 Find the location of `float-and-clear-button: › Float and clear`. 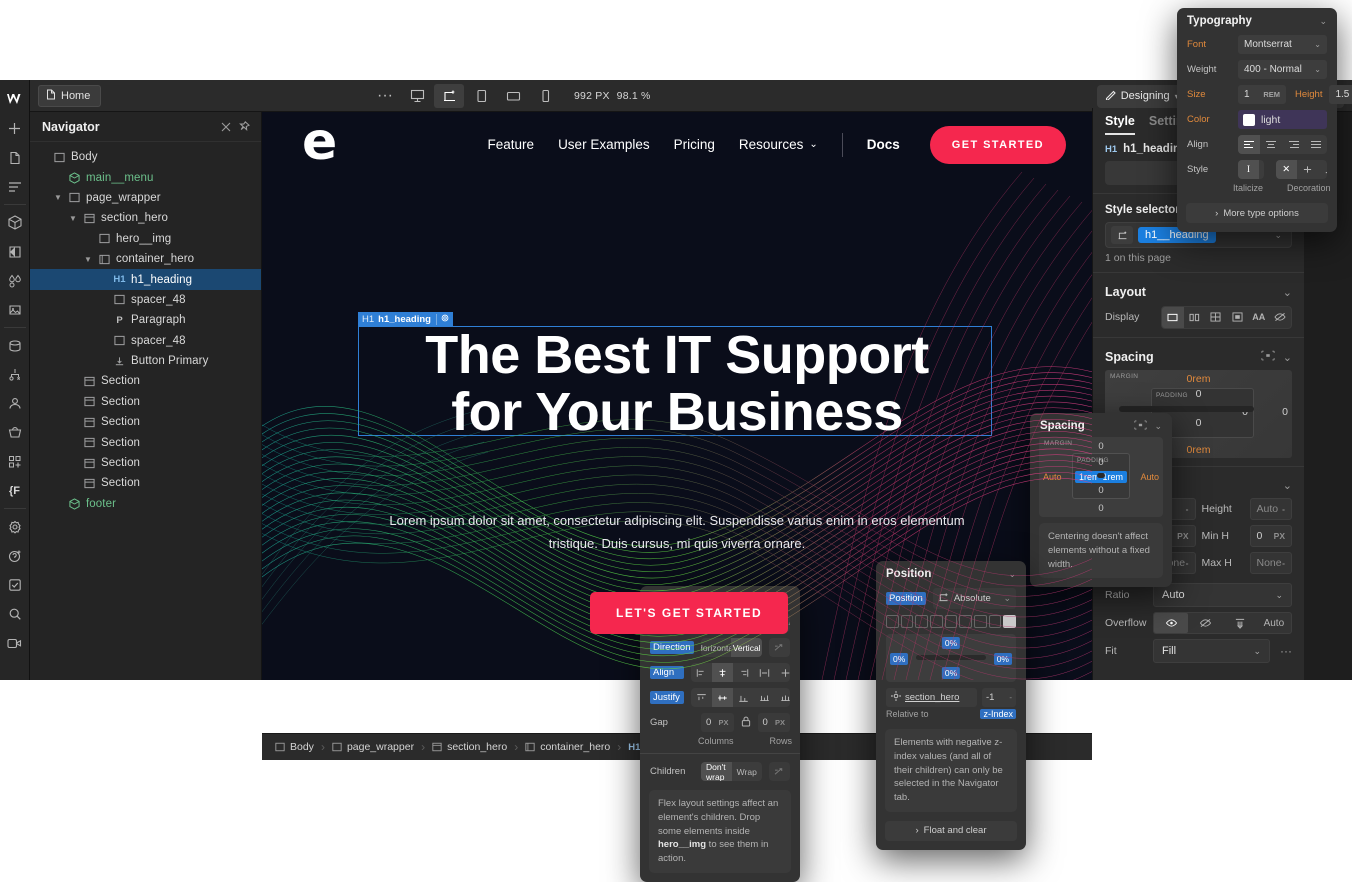

float-and-clear-button: › Float and clear is located at coordinates (951, 830).